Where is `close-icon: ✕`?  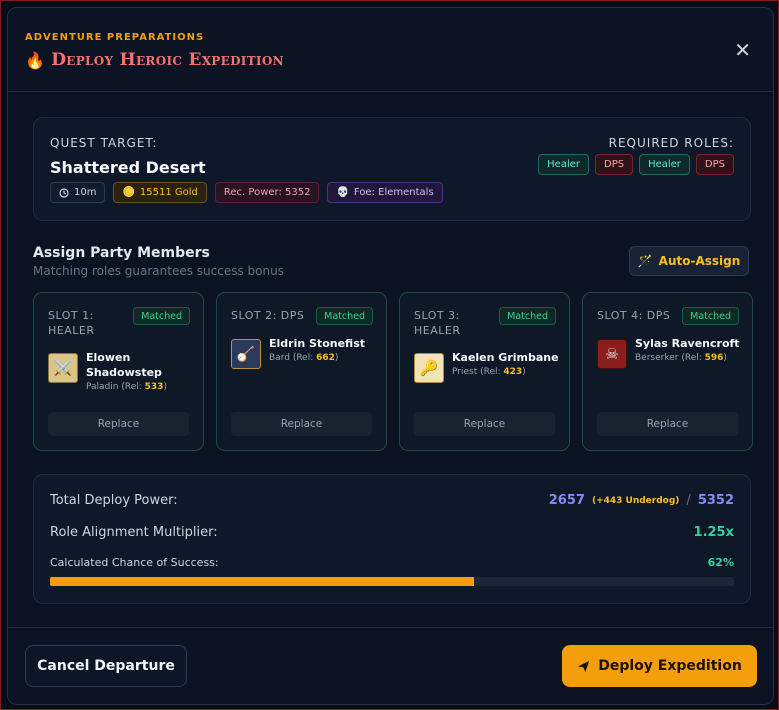 close-icon: ✕ is located at coordinates (742, 50).